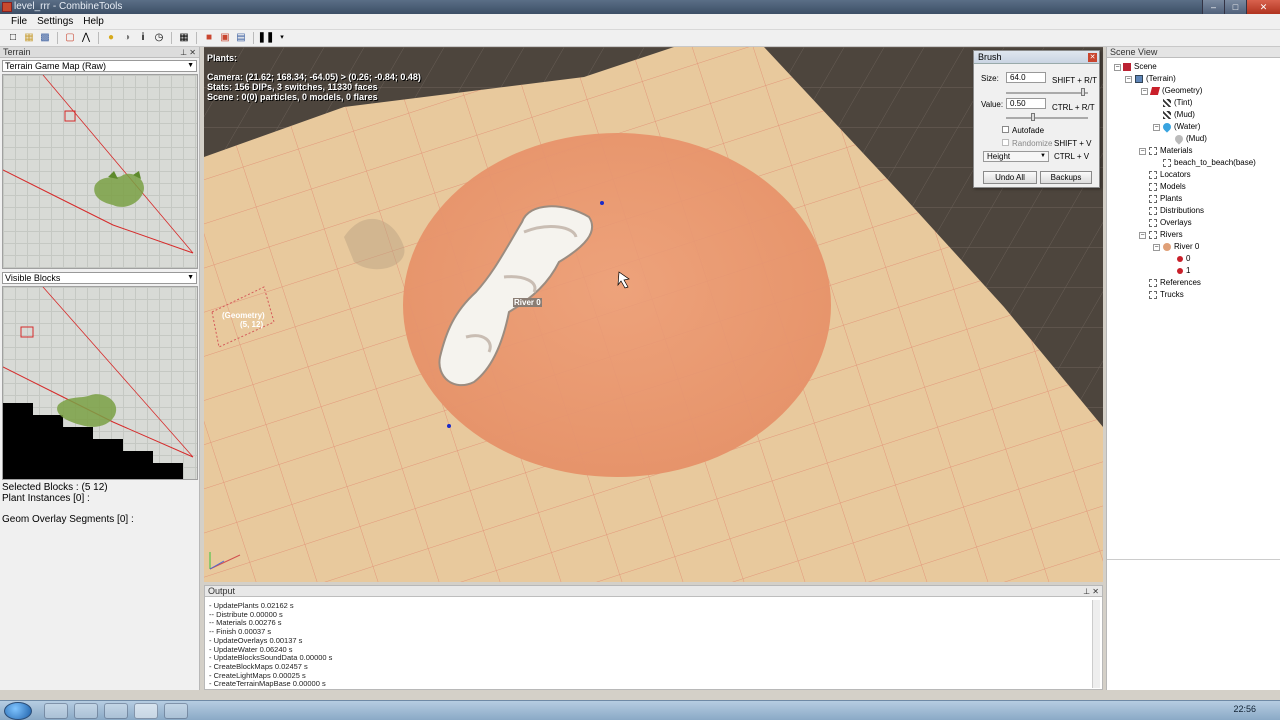 This screenshot has width=1280, height=720. Describe the element at coordinates (990, 78) in the screenshot. I see `brush-size-label: Size:` at that location.